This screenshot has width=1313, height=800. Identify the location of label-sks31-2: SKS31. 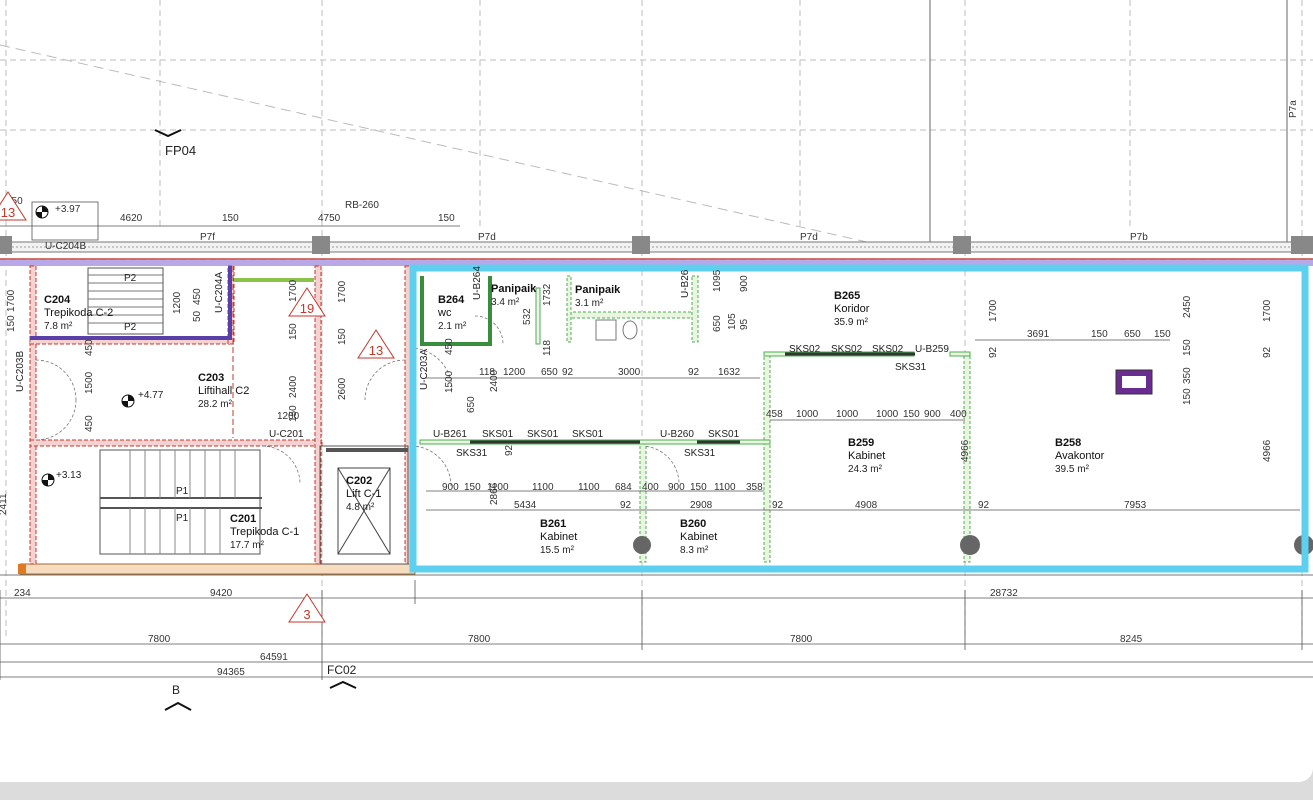
(472, 453).